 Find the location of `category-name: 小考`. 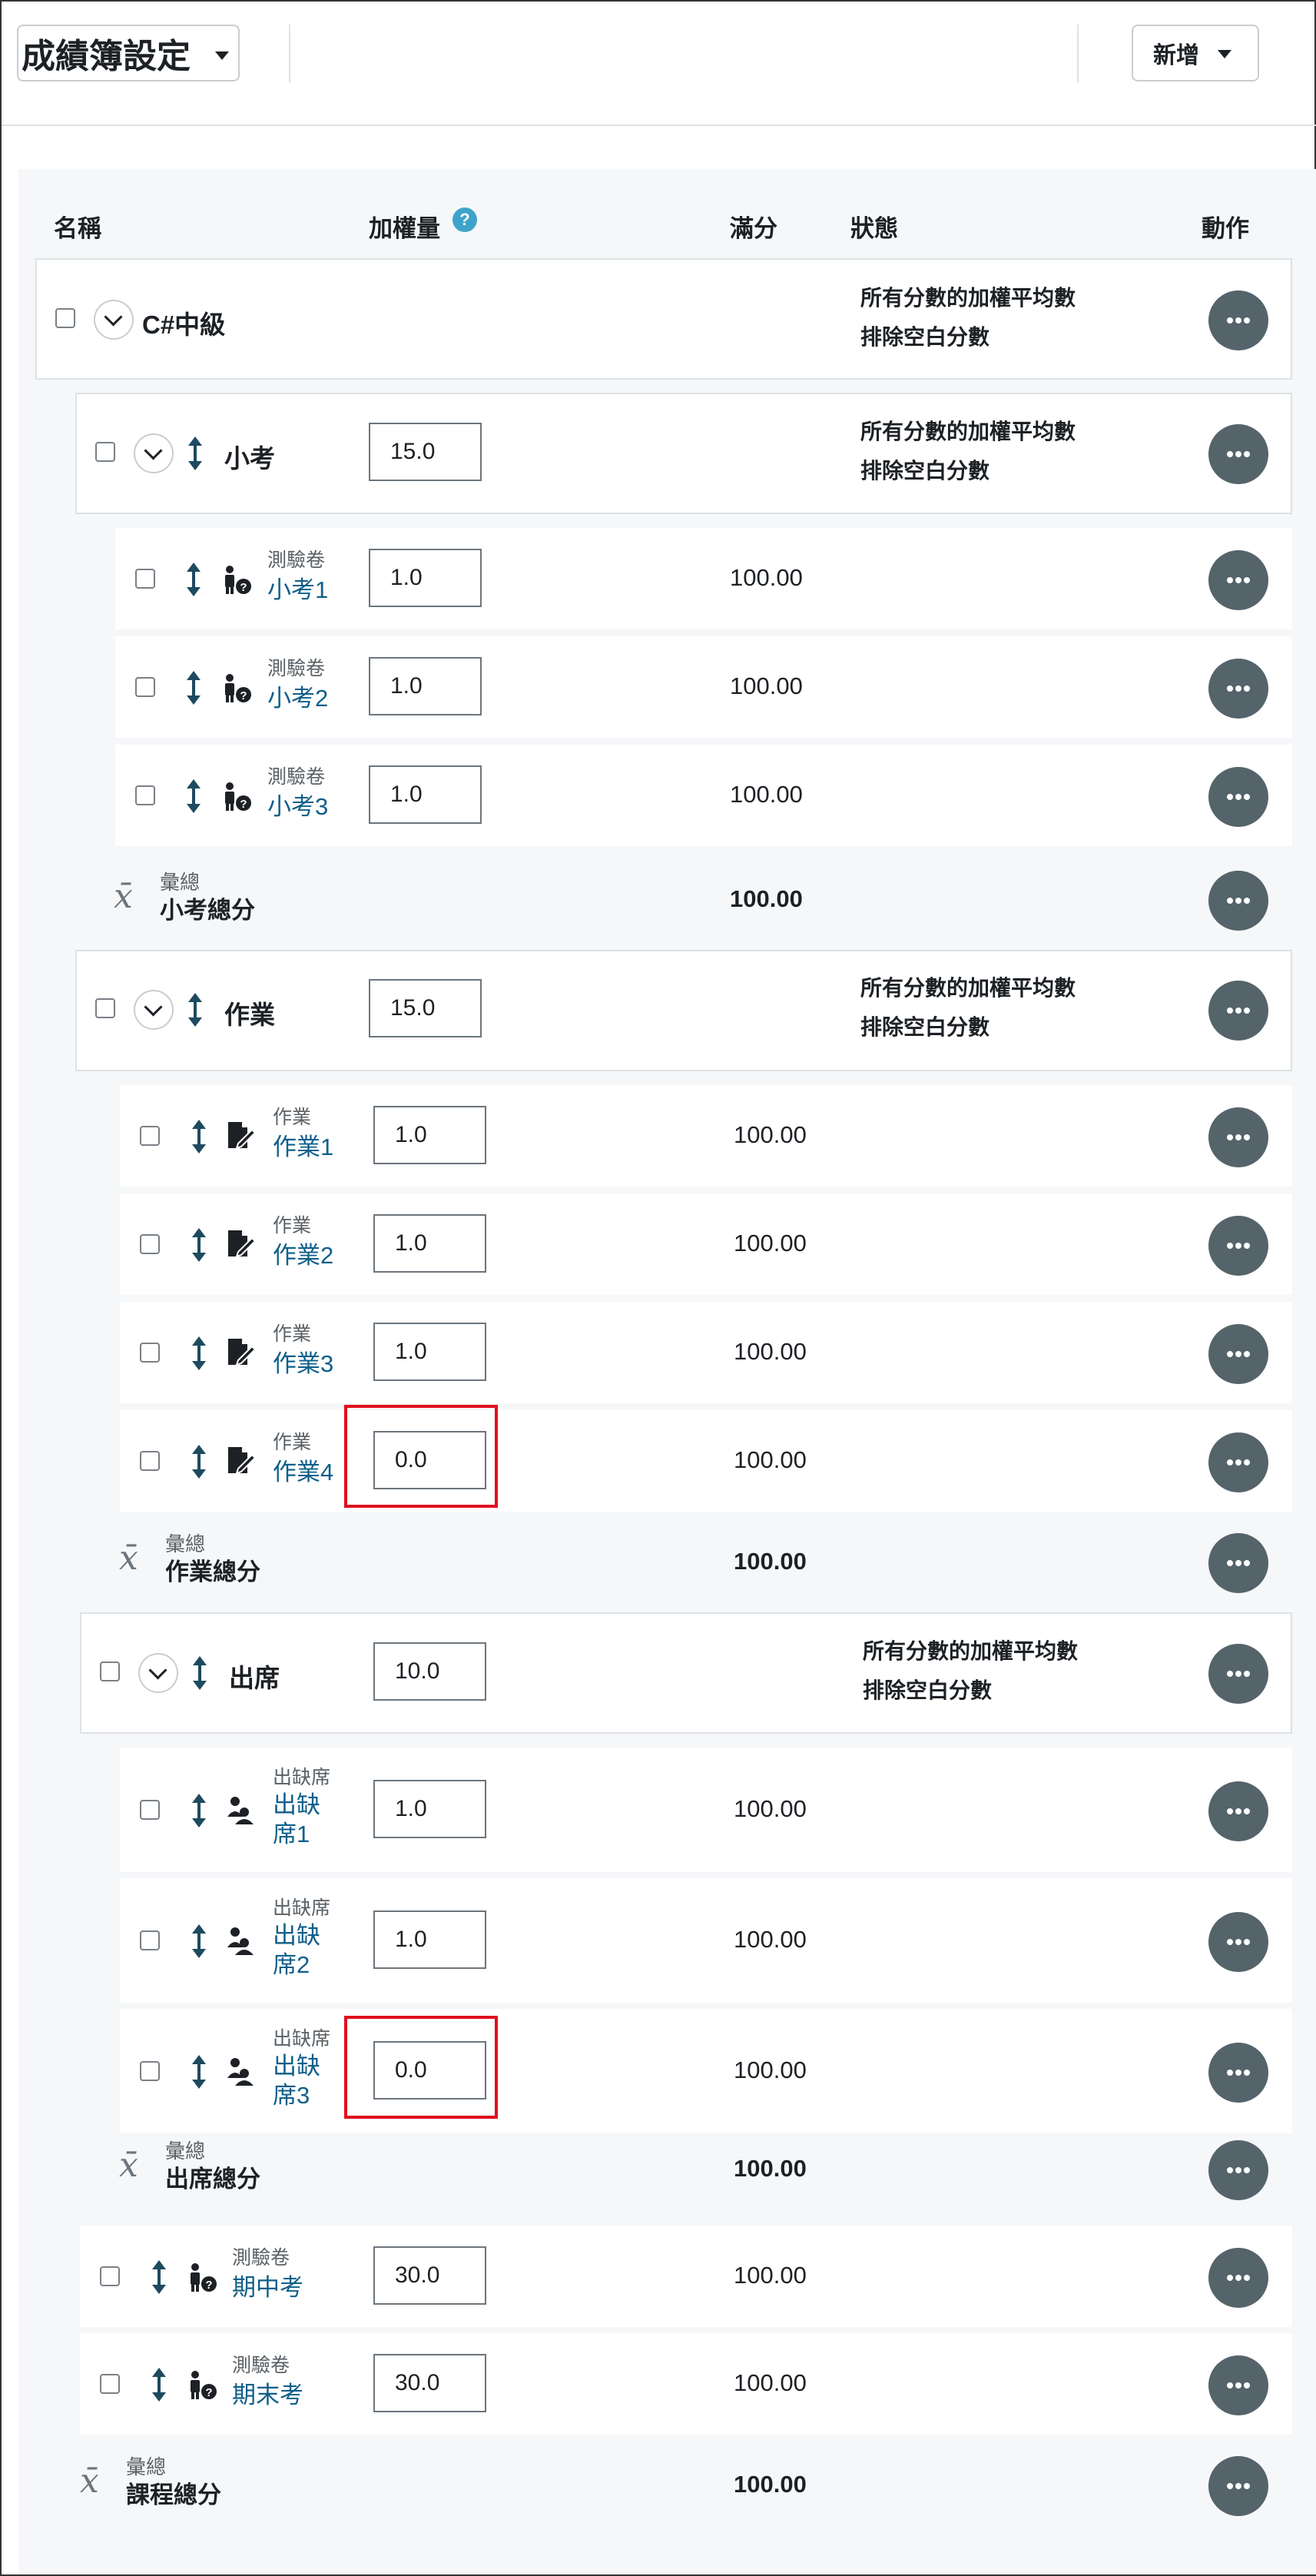

category-name: 小考 is located at coordinates (250, 459).